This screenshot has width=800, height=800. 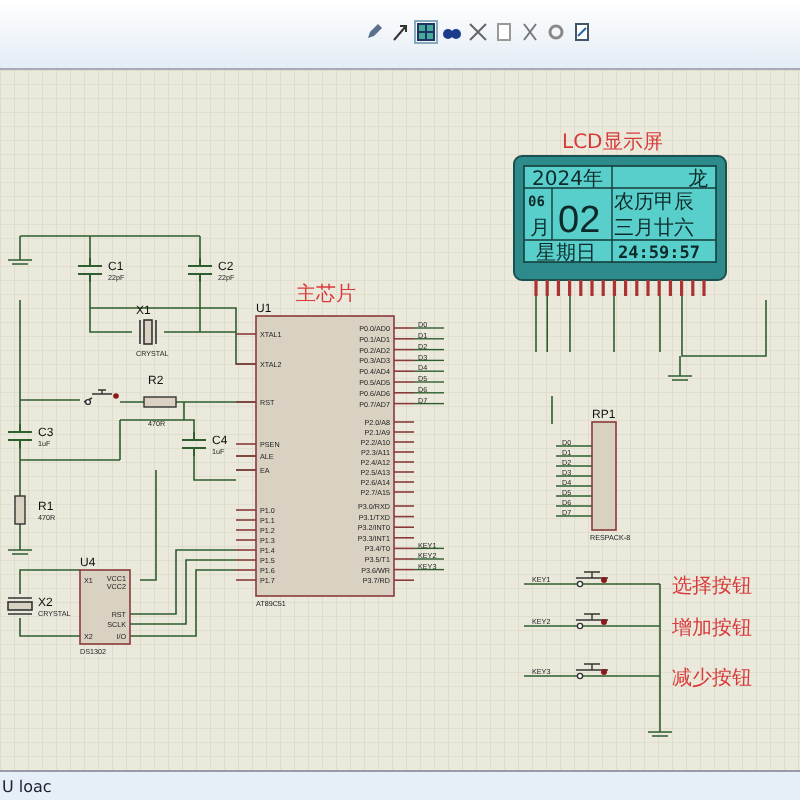 I want to click on button-function-label: 增加按钮, so click(x=712, y=629).